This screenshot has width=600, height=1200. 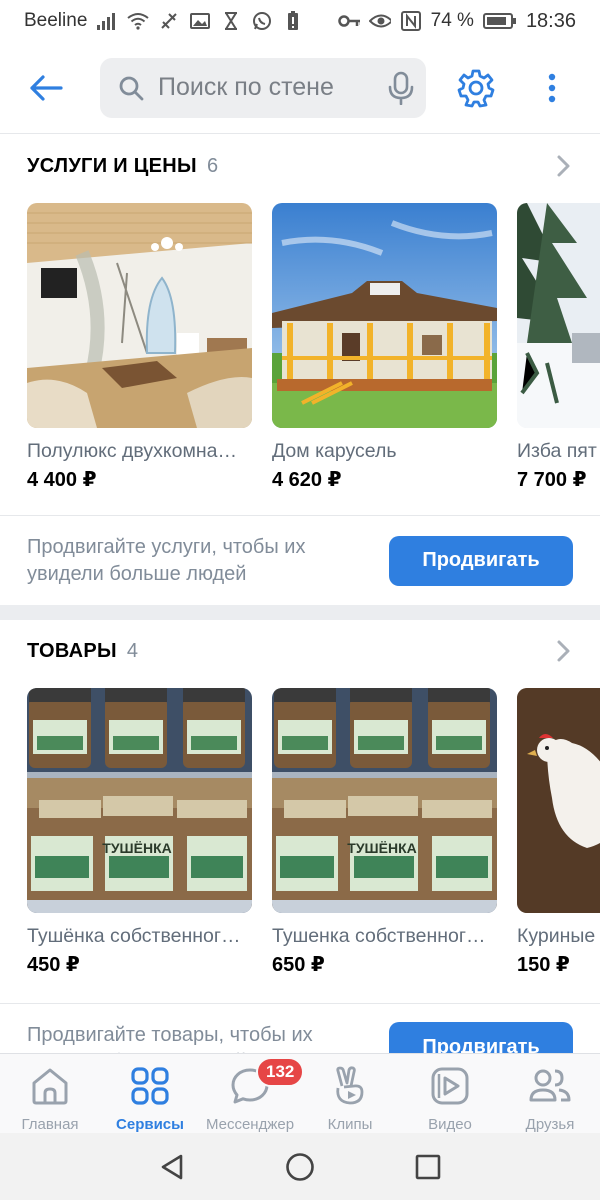 I want to click on battery-alert-icon, so click(x=293, y=21).